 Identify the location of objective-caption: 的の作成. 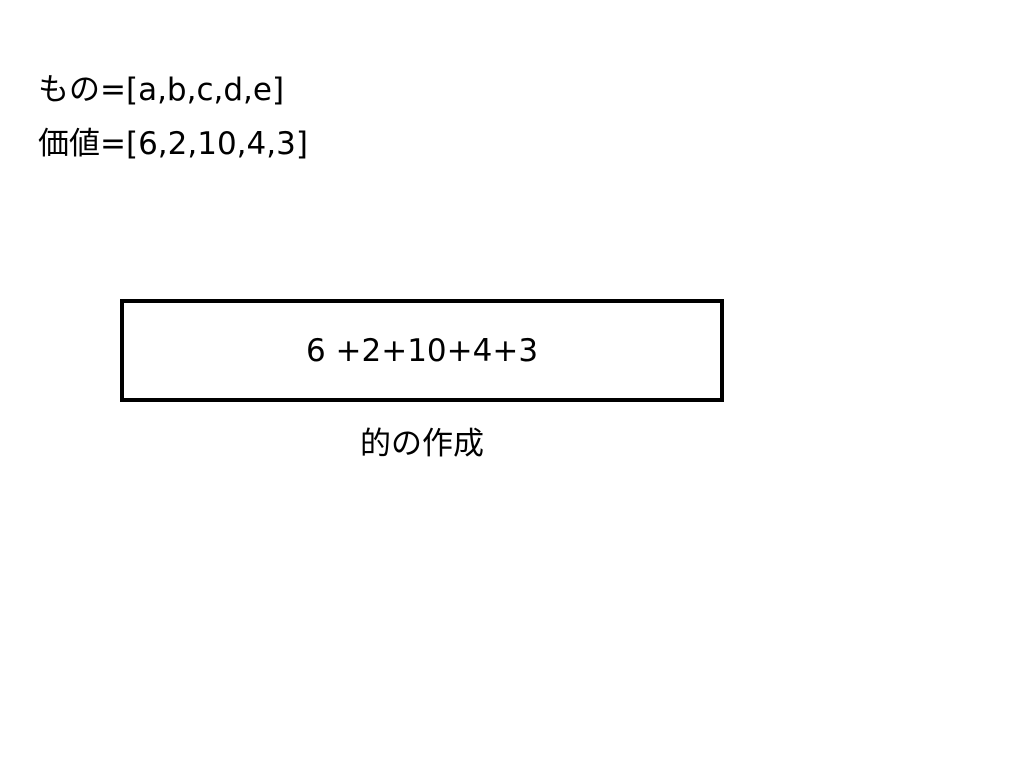
(422, 444).